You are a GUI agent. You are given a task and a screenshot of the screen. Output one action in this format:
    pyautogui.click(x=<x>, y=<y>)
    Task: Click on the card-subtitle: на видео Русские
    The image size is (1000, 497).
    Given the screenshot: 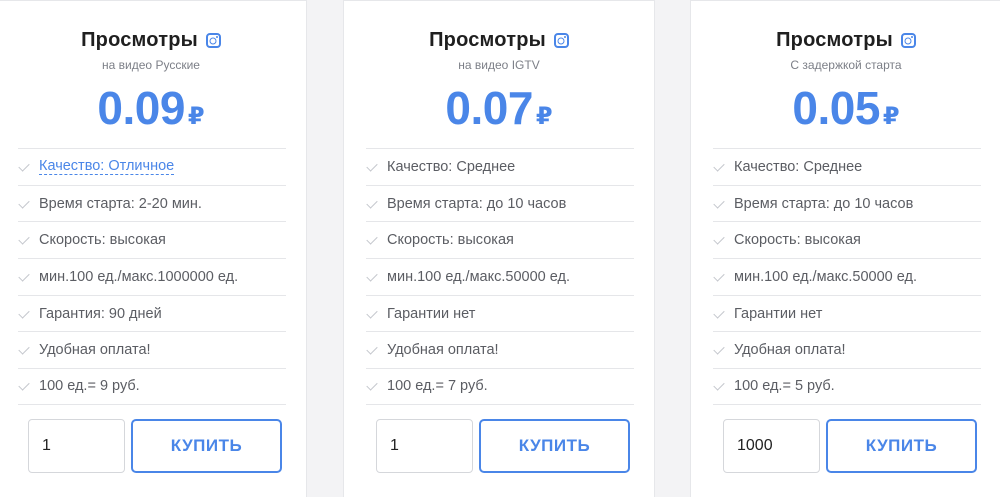 What is the action you would take?
    pyautogui.click(x=151, y=65)
    